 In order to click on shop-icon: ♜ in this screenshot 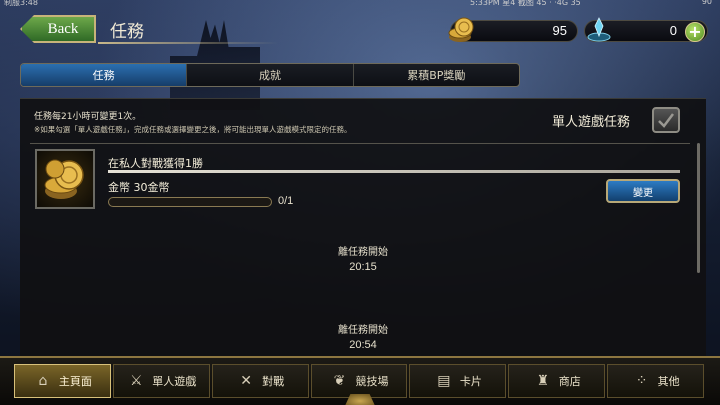, I will do `click(542, 381)`.